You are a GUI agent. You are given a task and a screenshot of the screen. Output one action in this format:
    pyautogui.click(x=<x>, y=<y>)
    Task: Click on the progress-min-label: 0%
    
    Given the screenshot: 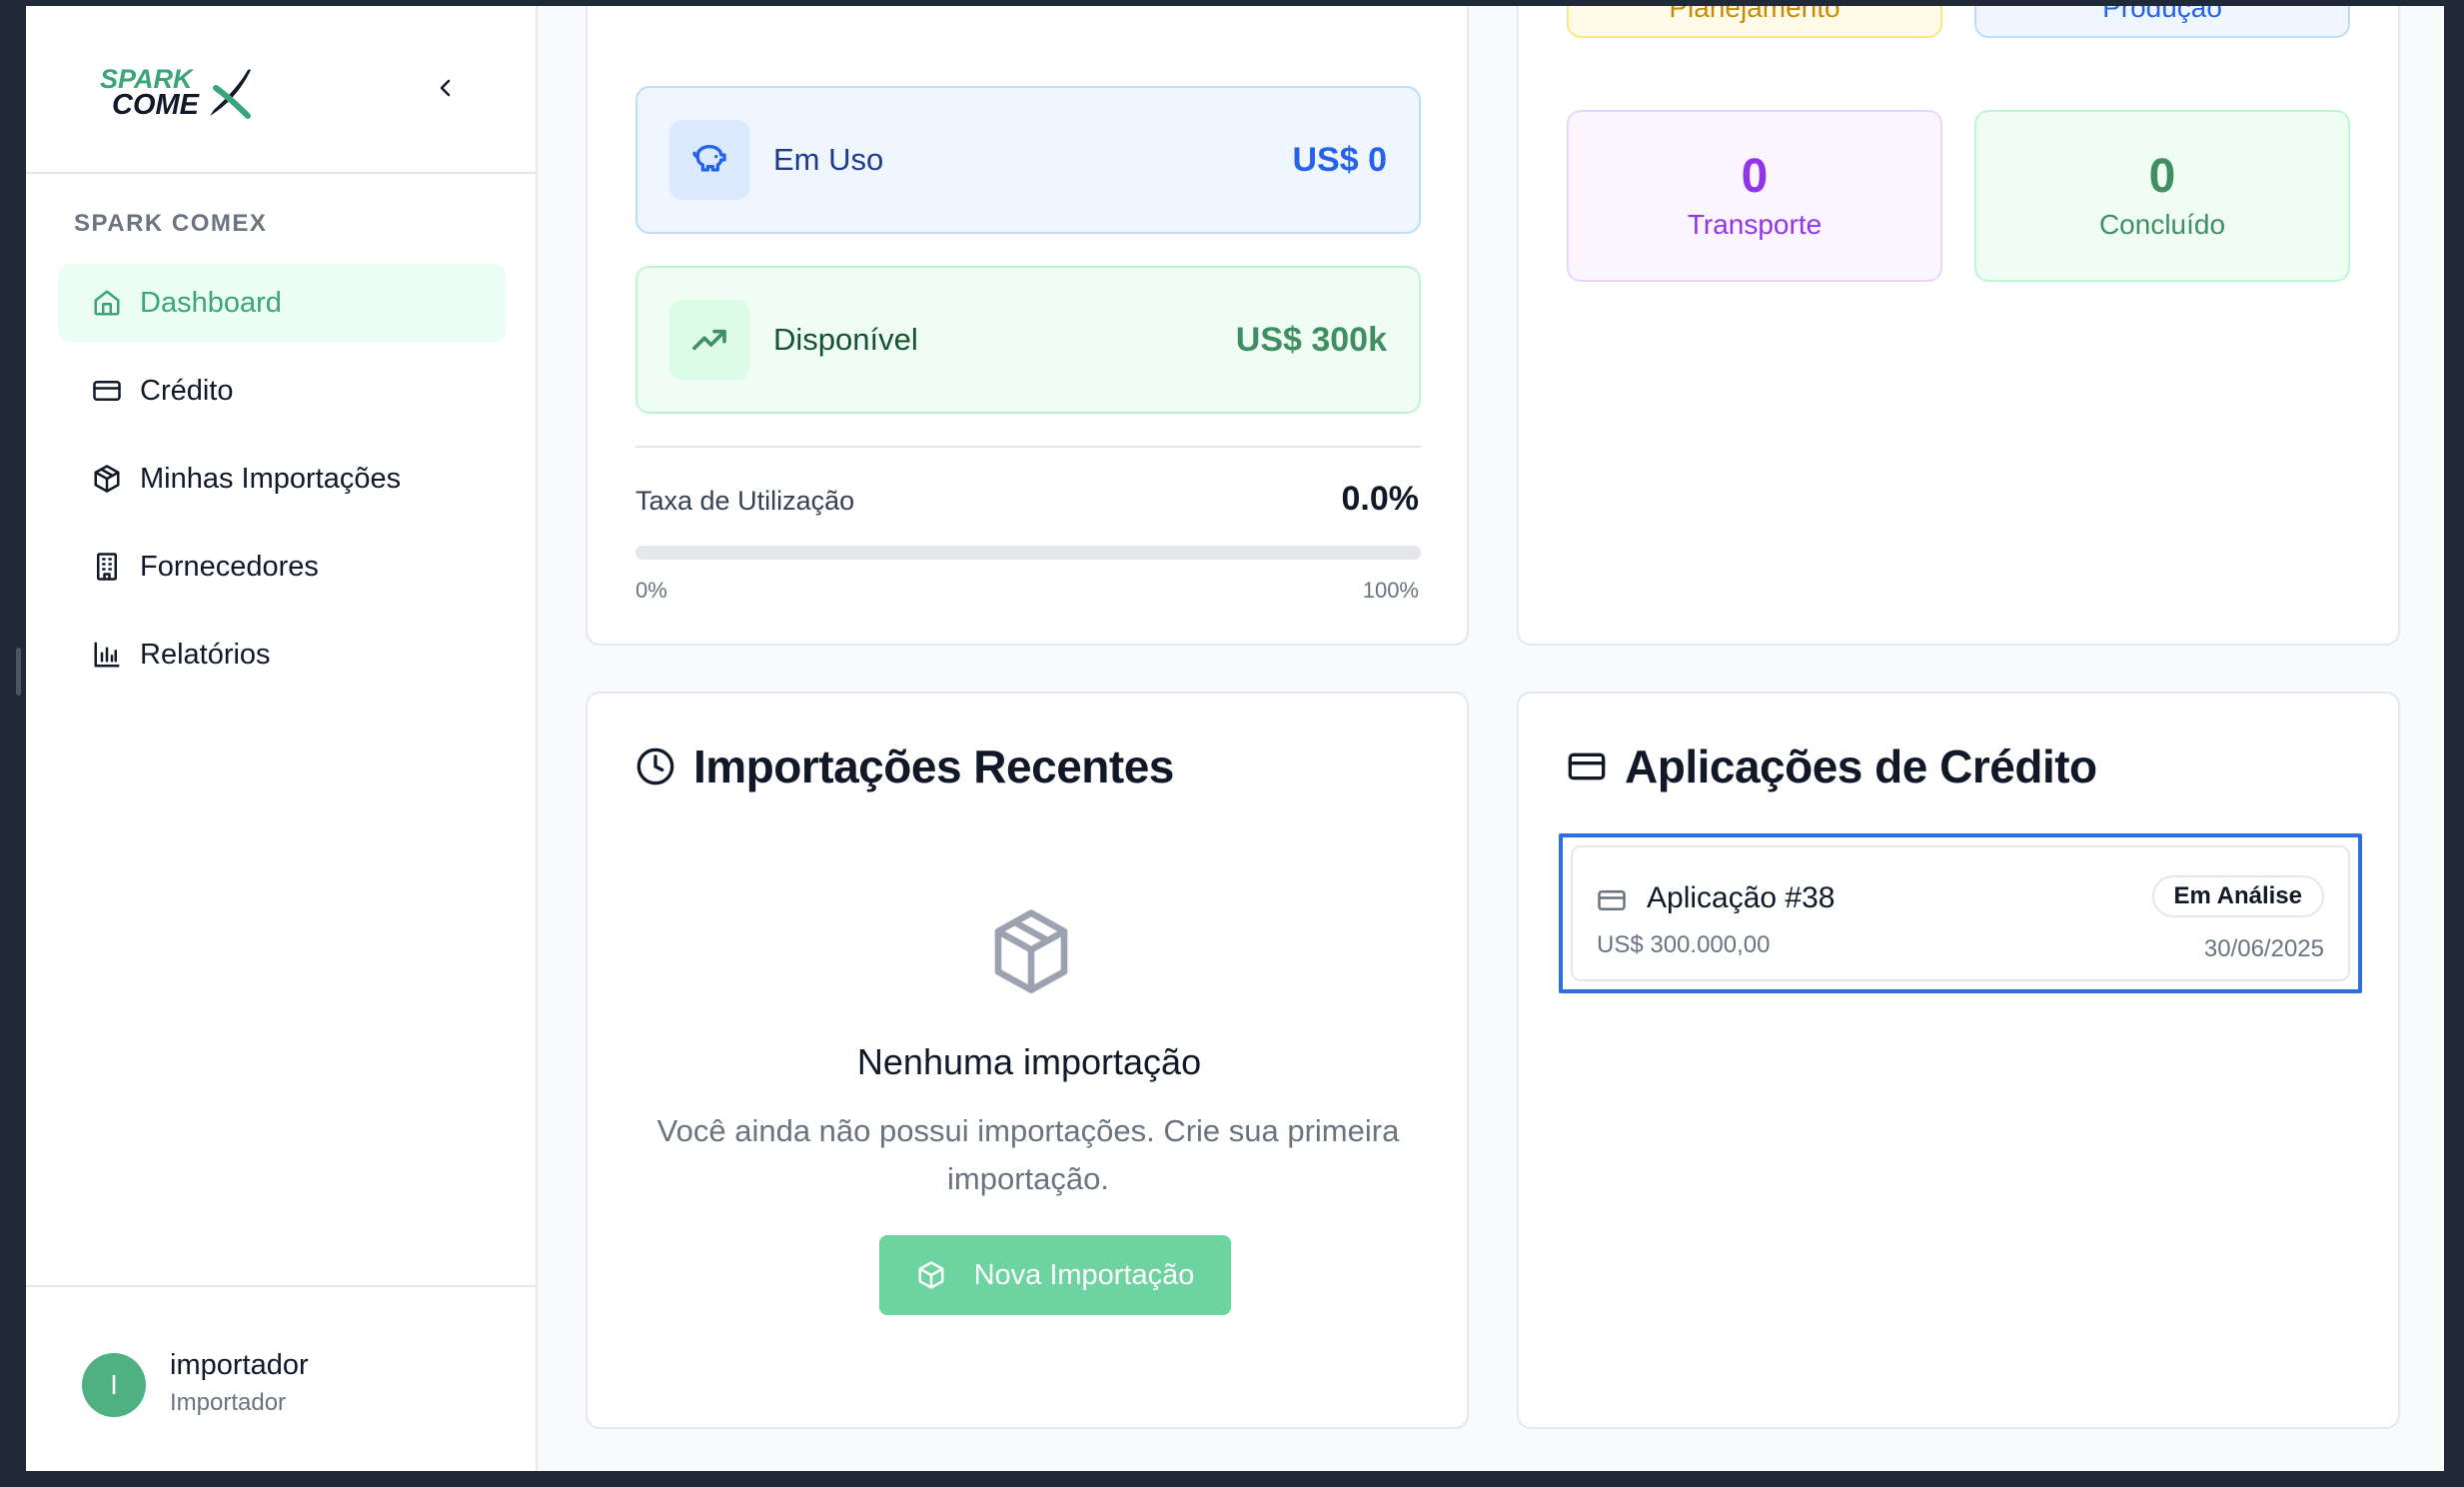 What is the action you would take?
    pyautogui.click(x=651, y=590)
    